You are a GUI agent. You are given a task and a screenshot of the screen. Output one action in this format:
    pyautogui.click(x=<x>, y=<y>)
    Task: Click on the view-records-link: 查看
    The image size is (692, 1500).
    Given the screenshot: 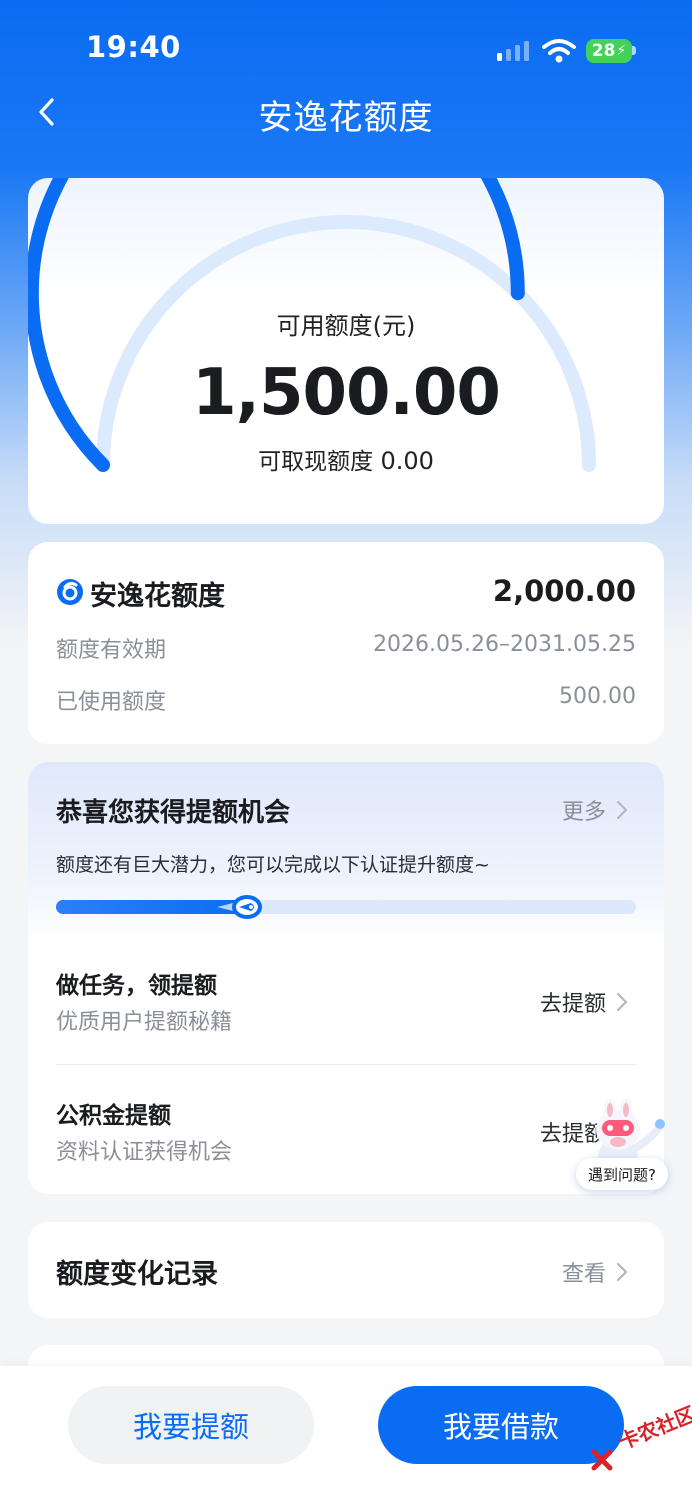 What is the action you would take?
    pyautogui.click(x=595, y=1272)
    